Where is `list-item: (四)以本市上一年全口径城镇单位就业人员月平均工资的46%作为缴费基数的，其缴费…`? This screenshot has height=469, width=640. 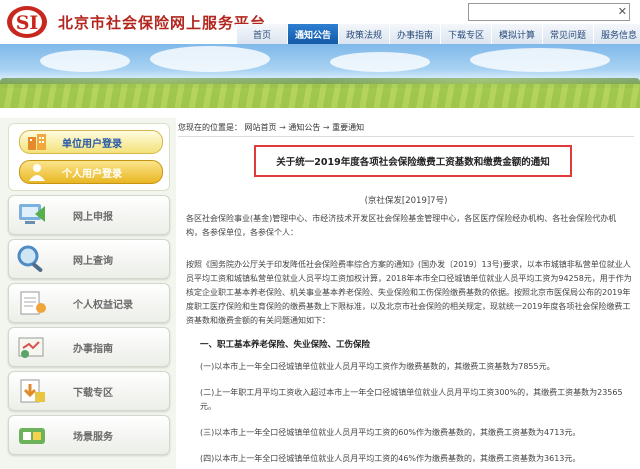 list-item: (四)以本市上一年全口径城镇单位就业人员月平均工资的46%作为缴费基数的，其缴费… is located at coordinates (390, 458).